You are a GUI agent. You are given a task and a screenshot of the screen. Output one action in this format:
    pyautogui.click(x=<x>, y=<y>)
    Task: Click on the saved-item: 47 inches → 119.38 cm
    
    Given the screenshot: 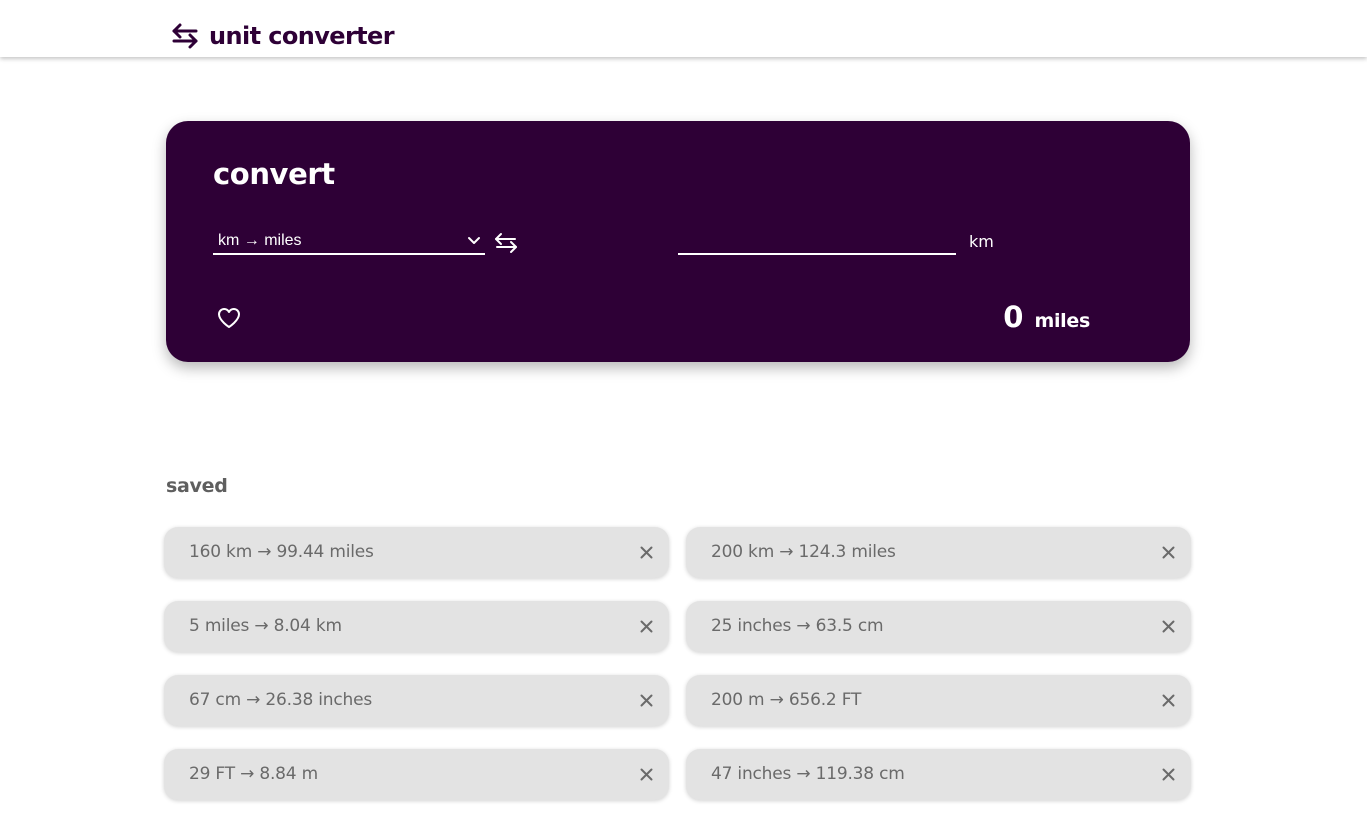 What is the action you would take?
    pyautogui.click(x=938, y=774)
    